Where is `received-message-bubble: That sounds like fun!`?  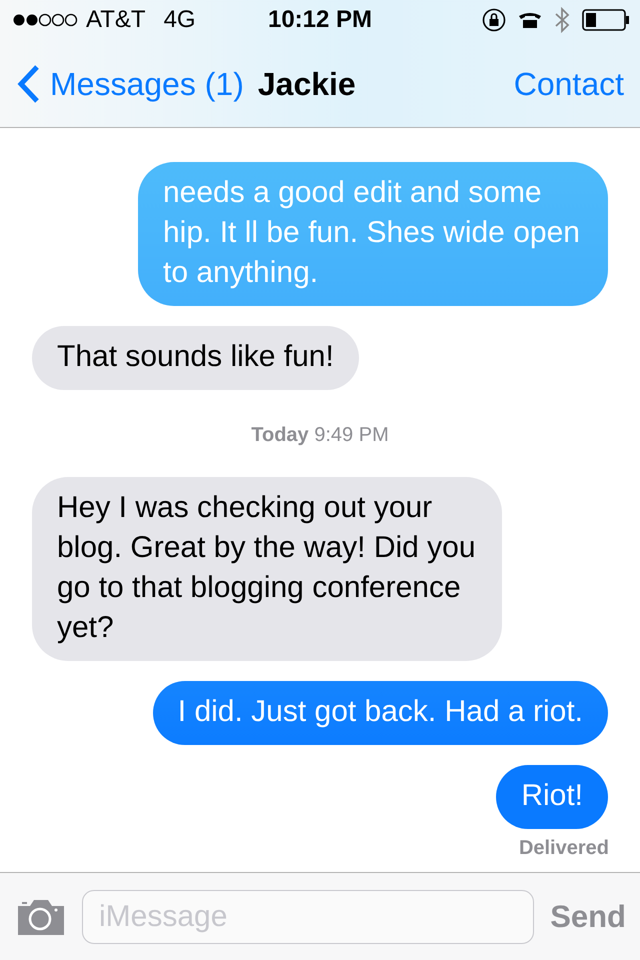 received-message-bubble: That sounds like fun! is located at coordinates (195, 358).